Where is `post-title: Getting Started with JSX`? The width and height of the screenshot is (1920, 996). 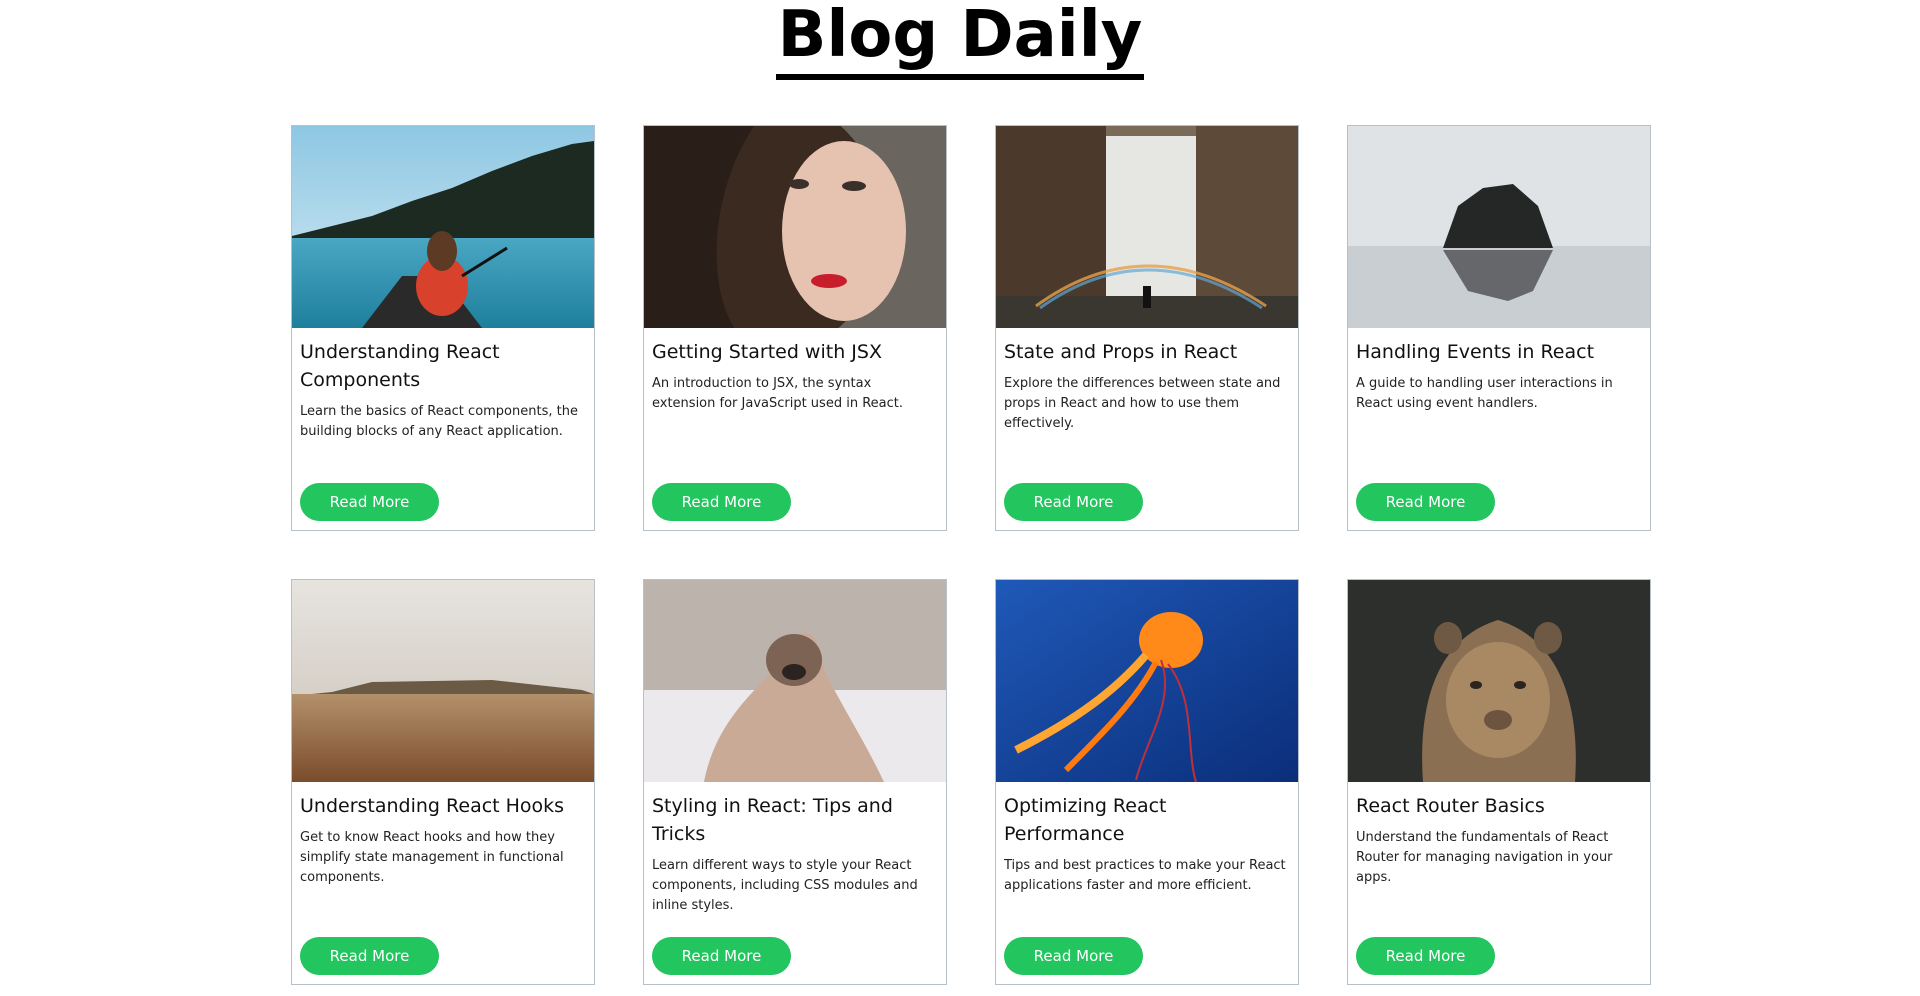
post-title: Getting Started with JSX is located at coordinates (795, 352).